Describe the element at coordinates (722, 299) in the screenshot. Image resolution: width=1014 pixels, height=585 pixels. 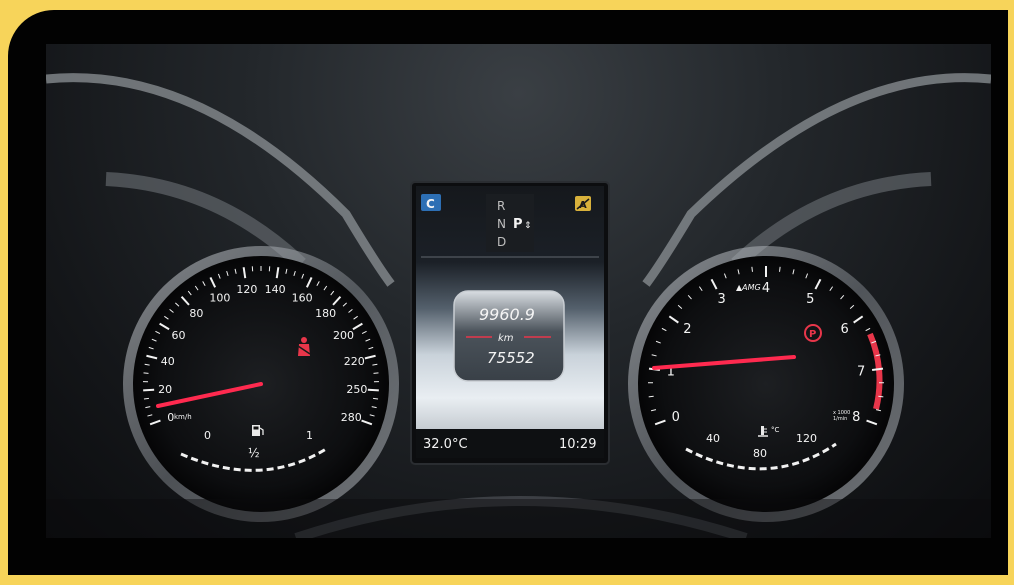
I see `tach-label: 3` at that location.